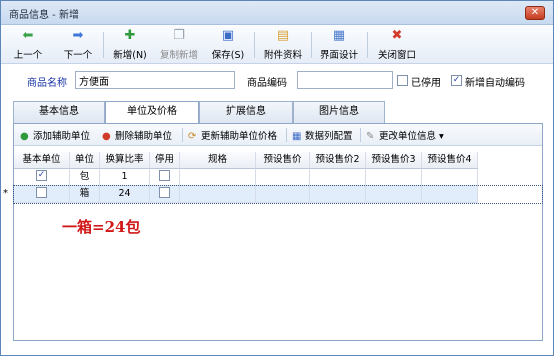 Image resolution: width=554 pixels, height=356 pixels. I want to click on add-aux-unit-label: 添加辅助单位, so click(62, 136).